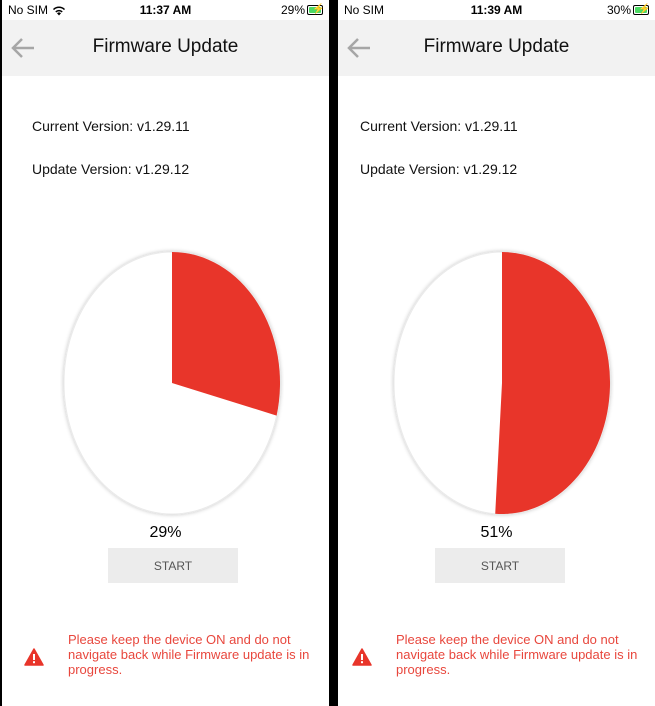 The image size is (655, 706). Describe the element at coordinates (553, 383) in the screenshot. I see `pie-progress-slice` at that location.